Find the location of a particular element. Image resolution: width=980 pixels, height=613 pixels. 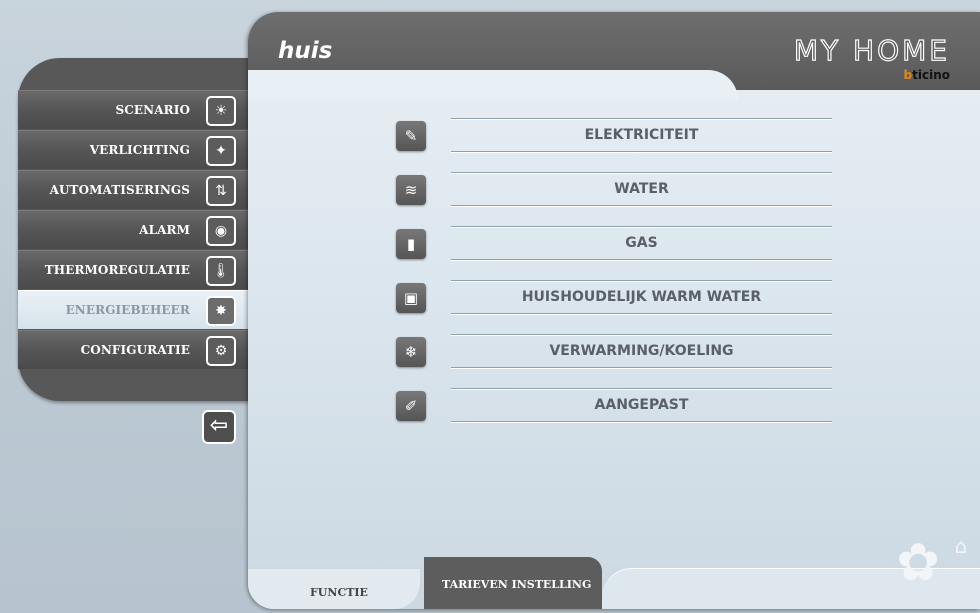

energy-item-label: AANGEPAST is located at coordinates (641, 405).